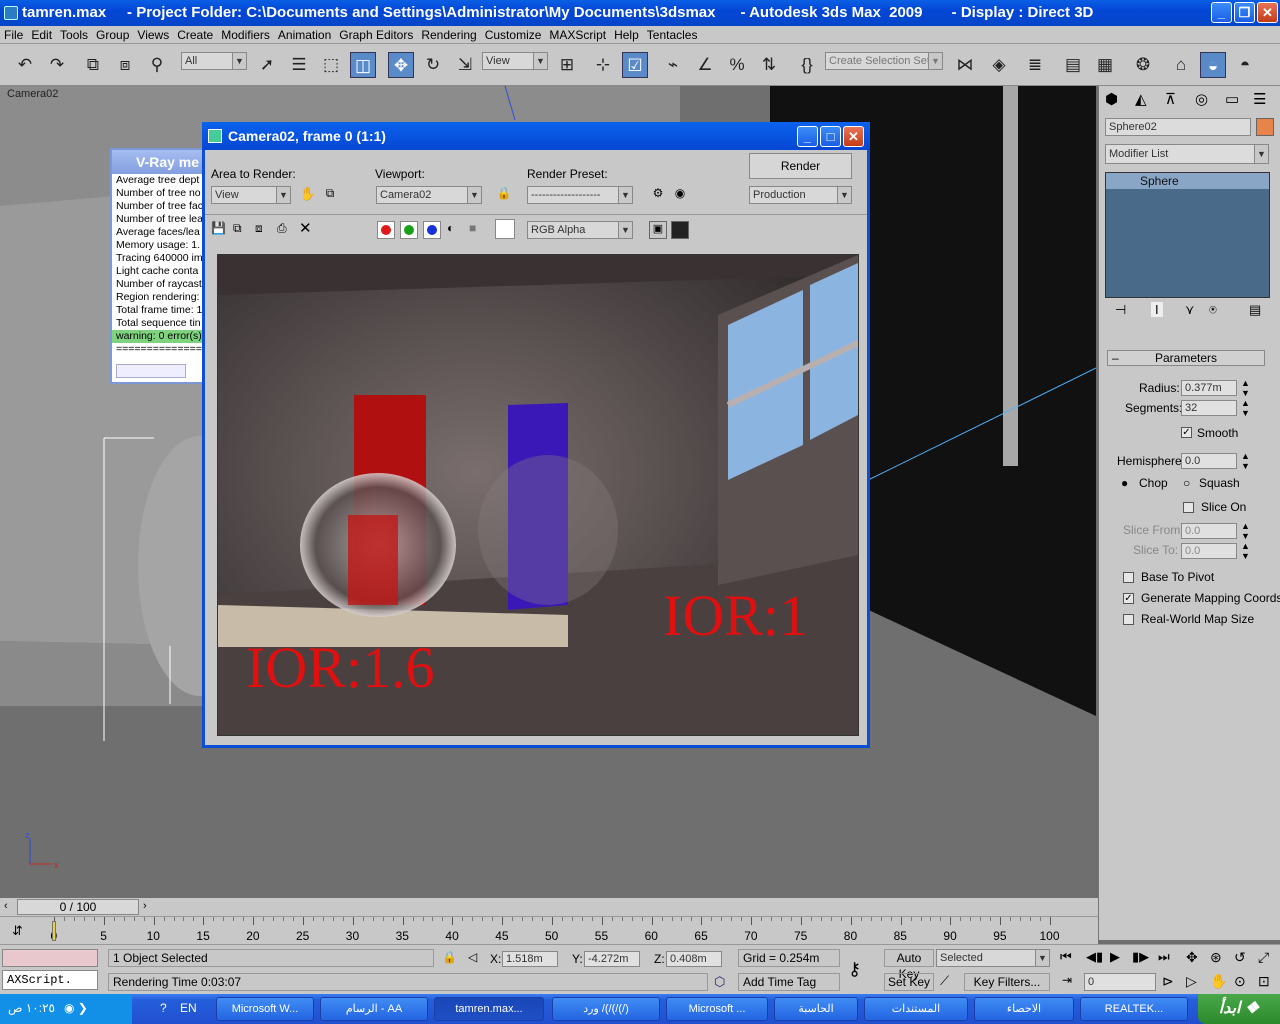 The height and width of the screenshot is (1024, 1280). I want to click on selection-filter-dropdown: All ▼, so click(214, 61).